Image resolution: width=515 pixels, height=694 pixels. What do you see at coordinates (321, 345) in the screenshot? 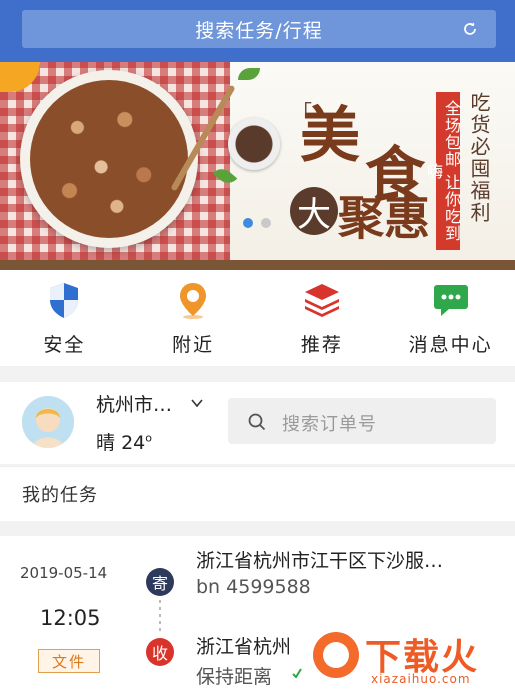
I see `nav-label-recommend: 推荐` at bounding box center [321, 345].